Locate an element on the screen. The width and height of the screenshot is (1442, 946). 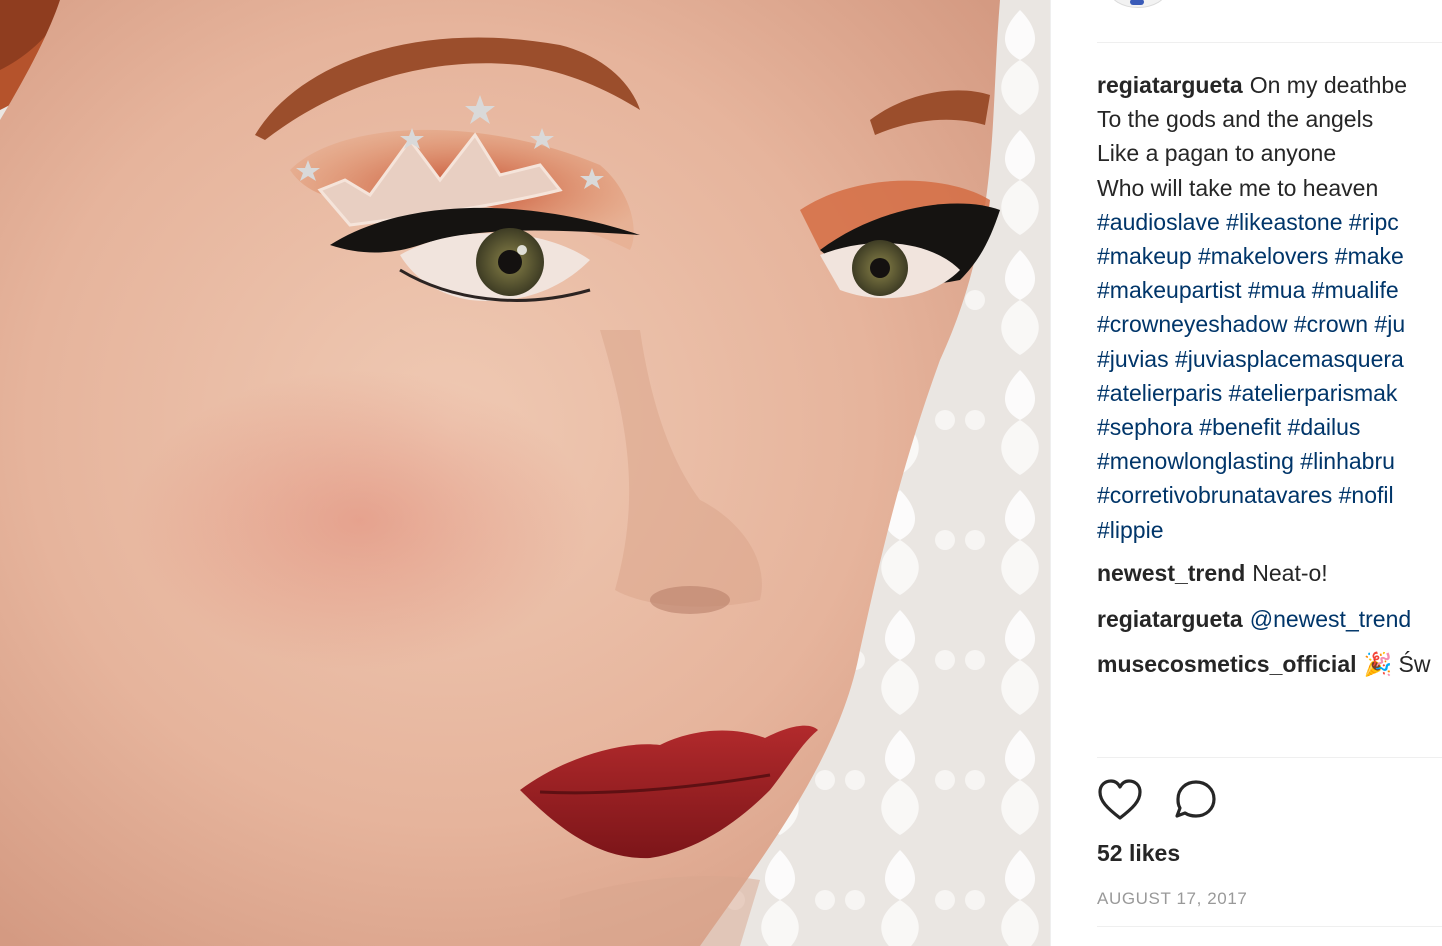
hashtag-line: #makeup #makelovers #make is located at coordinates (1269, 256).